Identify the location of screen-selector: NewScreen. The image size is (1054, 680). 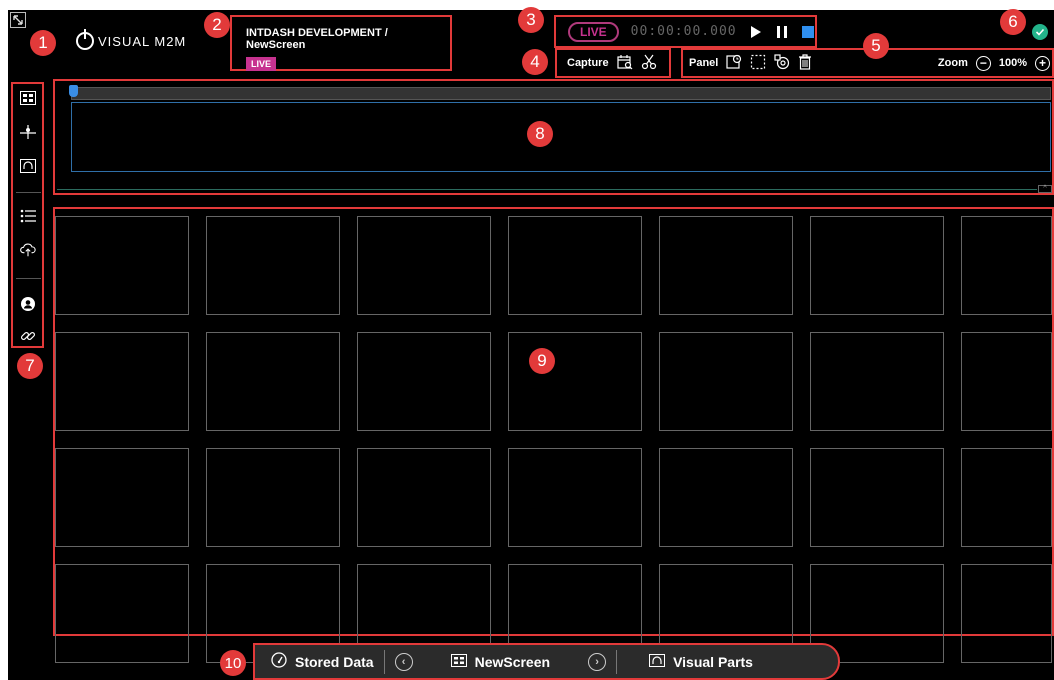
(500, 661).